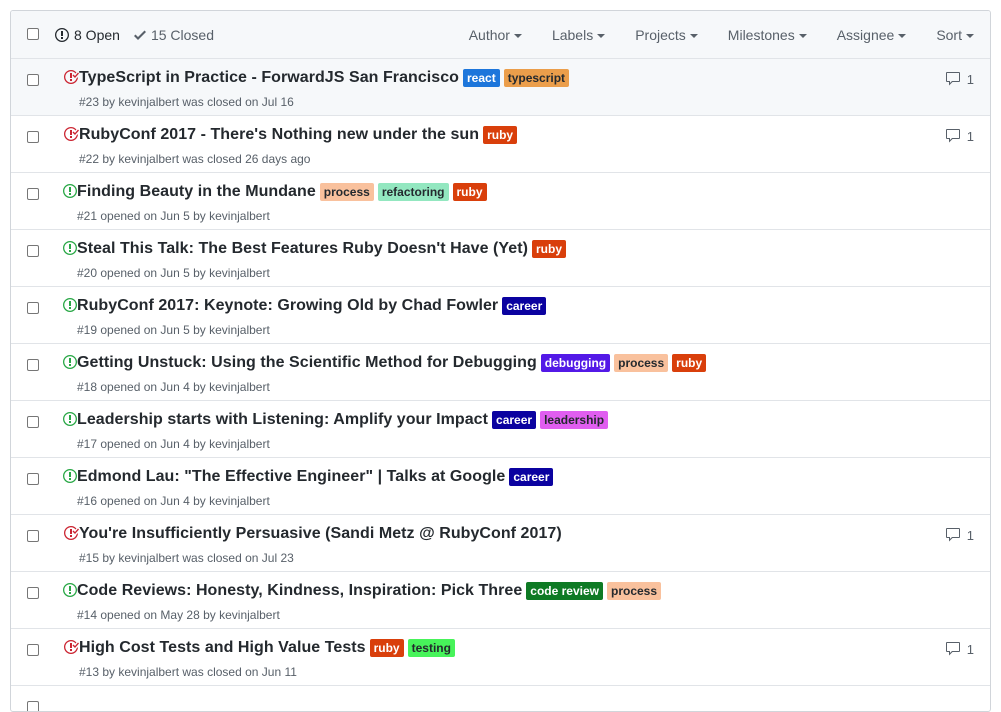  Describe the element at coordinates (173, 387) in the screenshot. I see `issue-meta: #18 opened on Jun 4 by kevinjalbert` at that location.